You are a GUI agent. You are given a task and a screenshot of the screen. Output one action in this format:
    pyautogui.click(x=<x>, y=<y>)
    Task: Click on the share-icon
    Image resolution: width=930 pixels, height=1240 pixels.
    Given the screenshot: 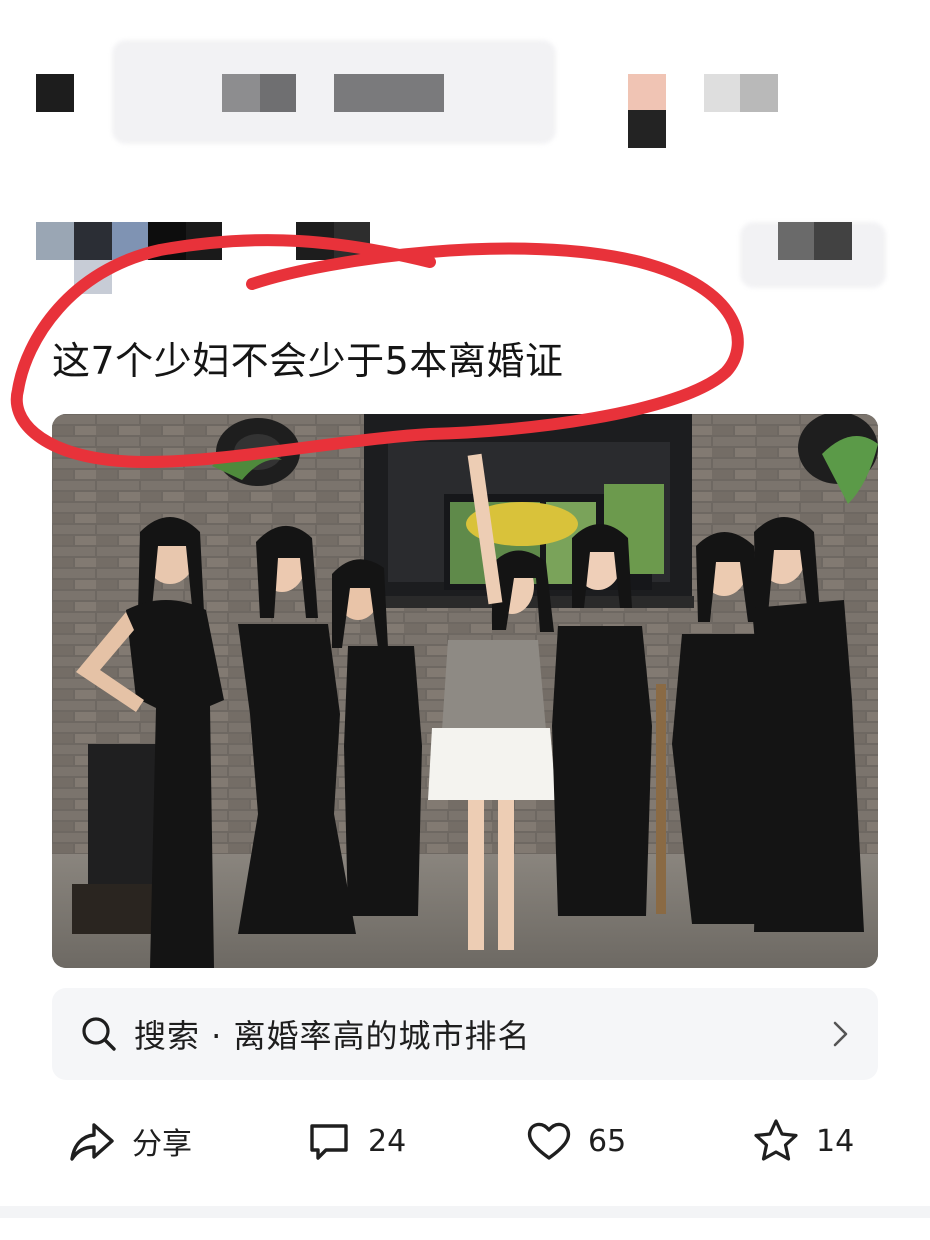 What is the action you would take?
    pyautogui.click(x=92, y=1142)
    